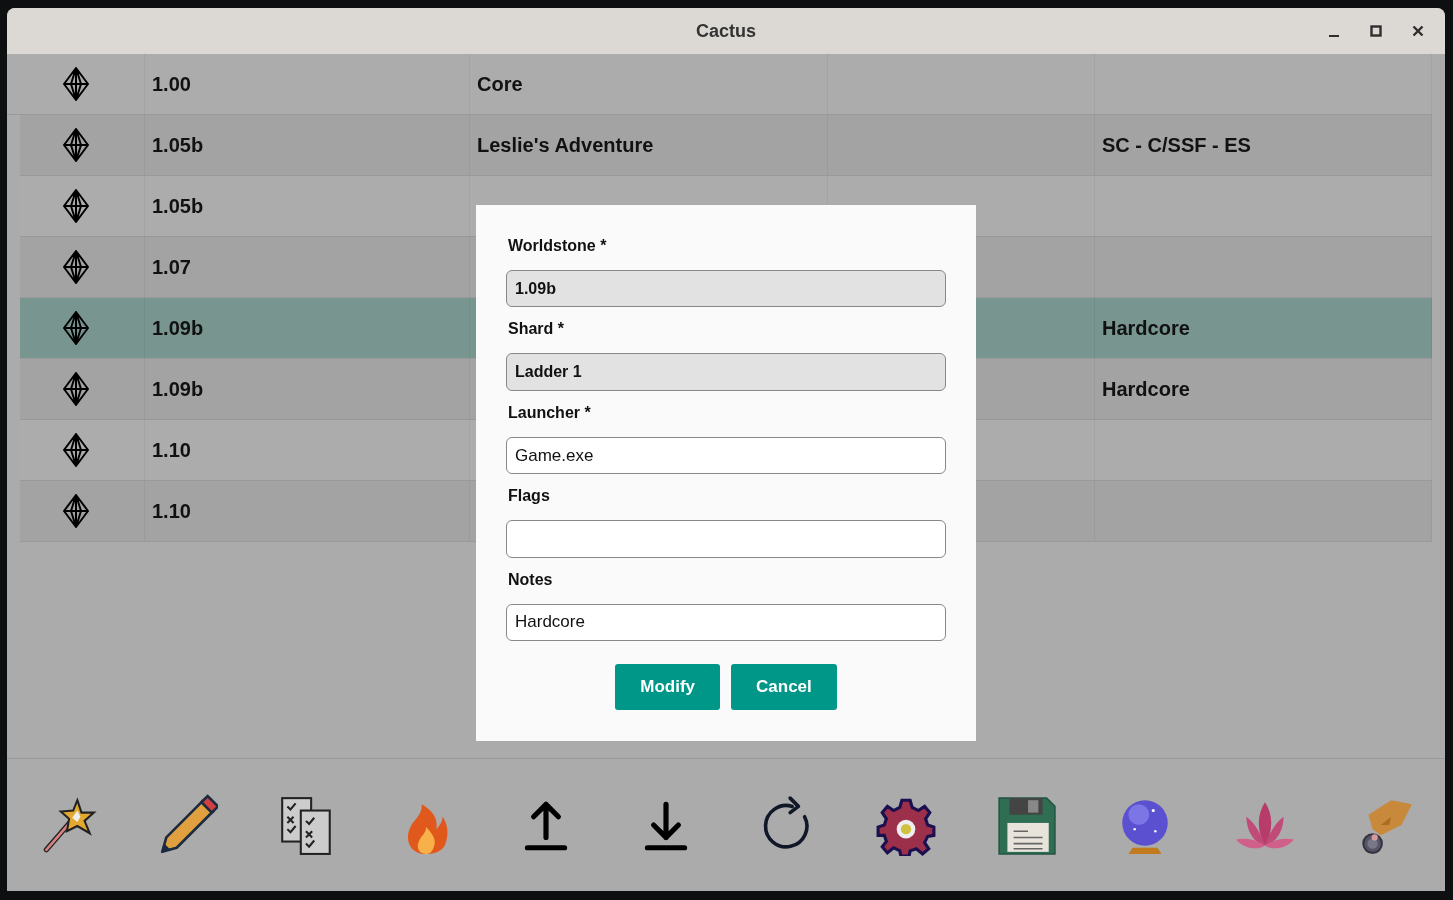 The image size is (1453, 900). Describe the element at coordinates (530, 579) in the screenshot. I see `field-label: Notes` at that location.